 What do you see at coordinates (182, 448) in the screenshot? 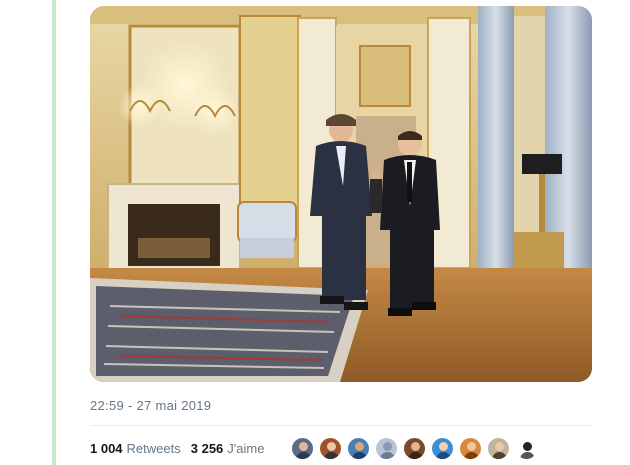
I see `tweet-stats: 1 004 Retweets 3 256 J'aime` at bounding box center [182, 448].